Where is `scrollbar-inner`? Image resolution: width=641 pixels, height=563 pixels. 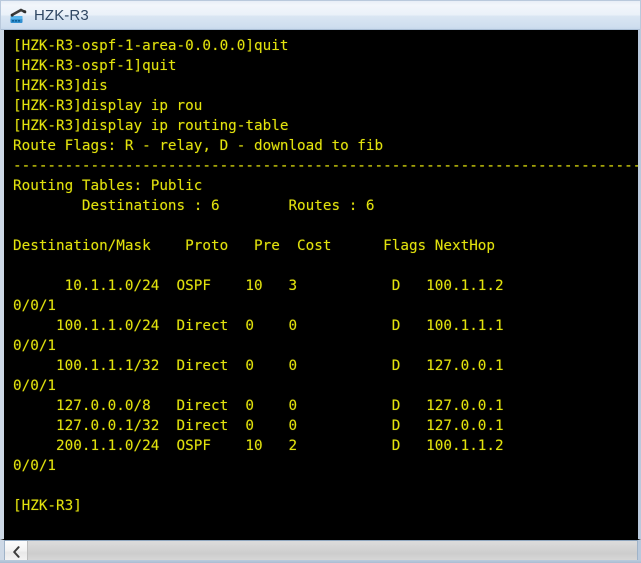 scrollbar-inner is located at coordinates (321, 551).